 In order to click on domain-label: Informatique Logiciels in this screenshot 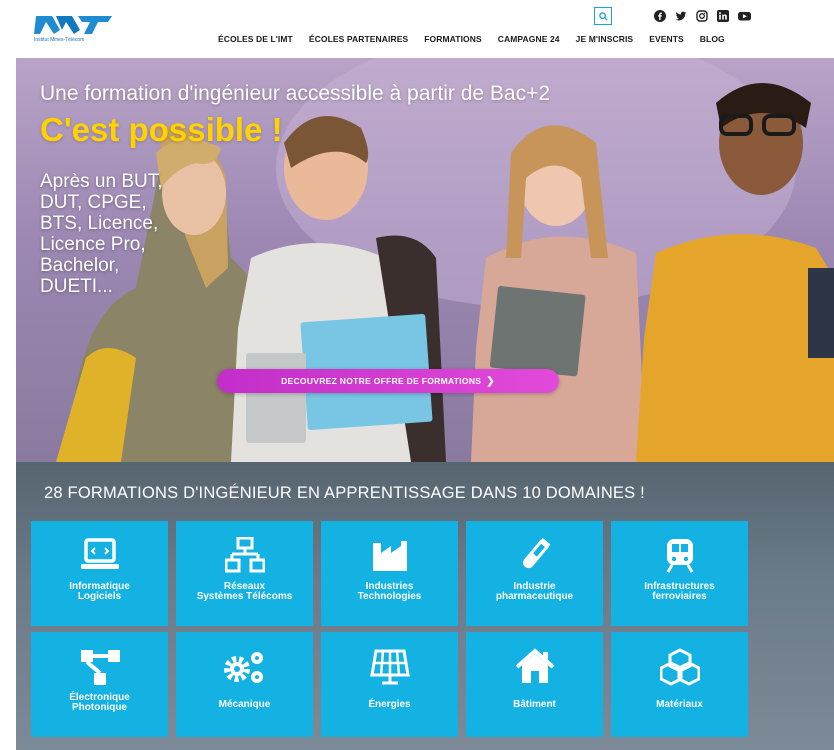, I will do `click(99, 591)`.